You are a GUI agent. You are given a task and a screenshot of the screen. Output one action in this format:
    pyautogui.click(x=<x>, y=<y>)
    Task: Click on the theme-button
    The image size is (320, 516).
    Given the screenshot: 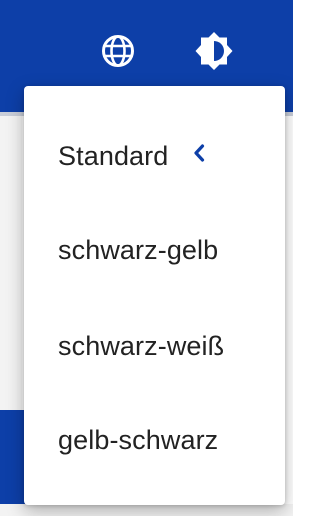 What is the action you would take?
    pyautogui.click(x=214, y=51)
    